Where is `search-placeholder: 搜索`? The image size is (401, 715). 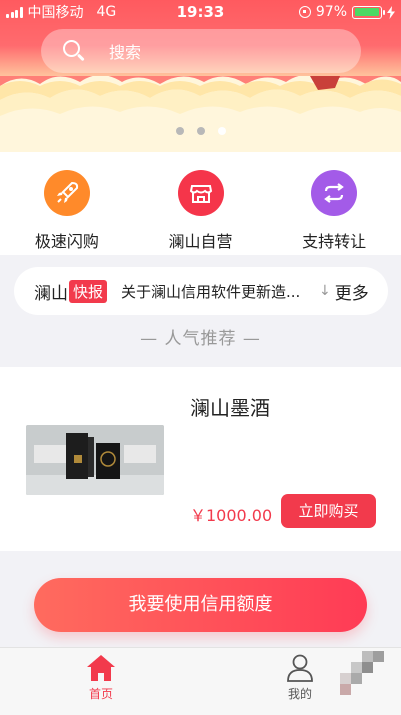
search-placeholder: 搜索 is located at coordinates (125, 52).